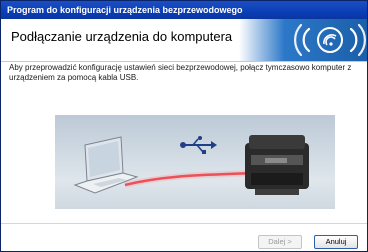  I want to click on footer-divider, so click(184, 223).